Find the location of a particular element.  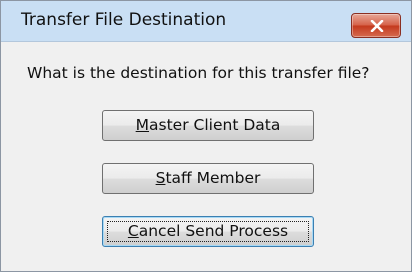

button-label: Master Client Data is located at coordinates (208, 125).